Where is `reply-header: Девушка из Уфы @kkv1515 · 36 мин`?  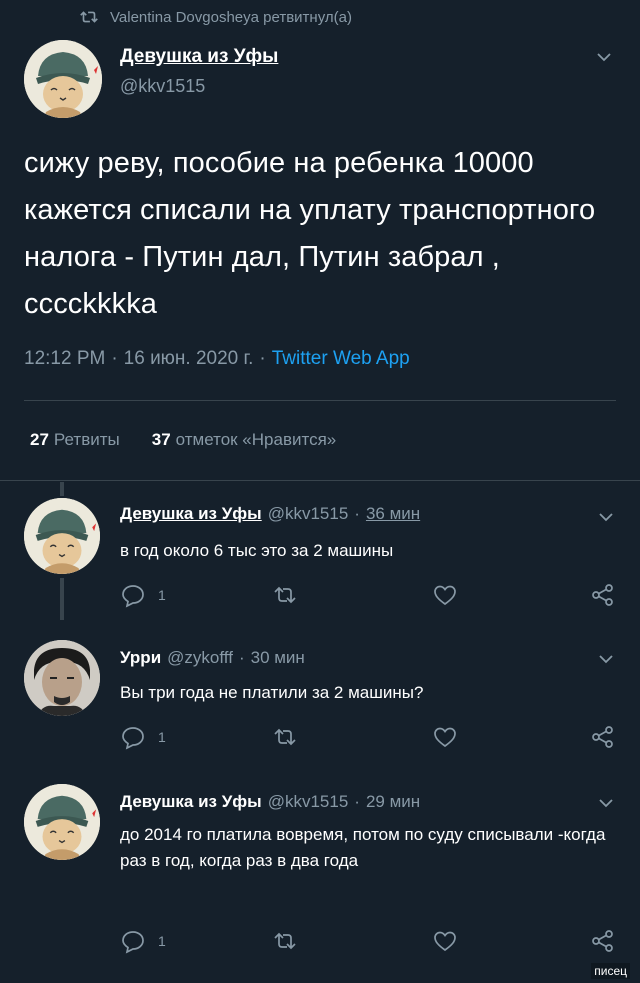
reply-header: Девушка из Уфы @kkv1515 · 36 мин is located at coordinates (270, 514).